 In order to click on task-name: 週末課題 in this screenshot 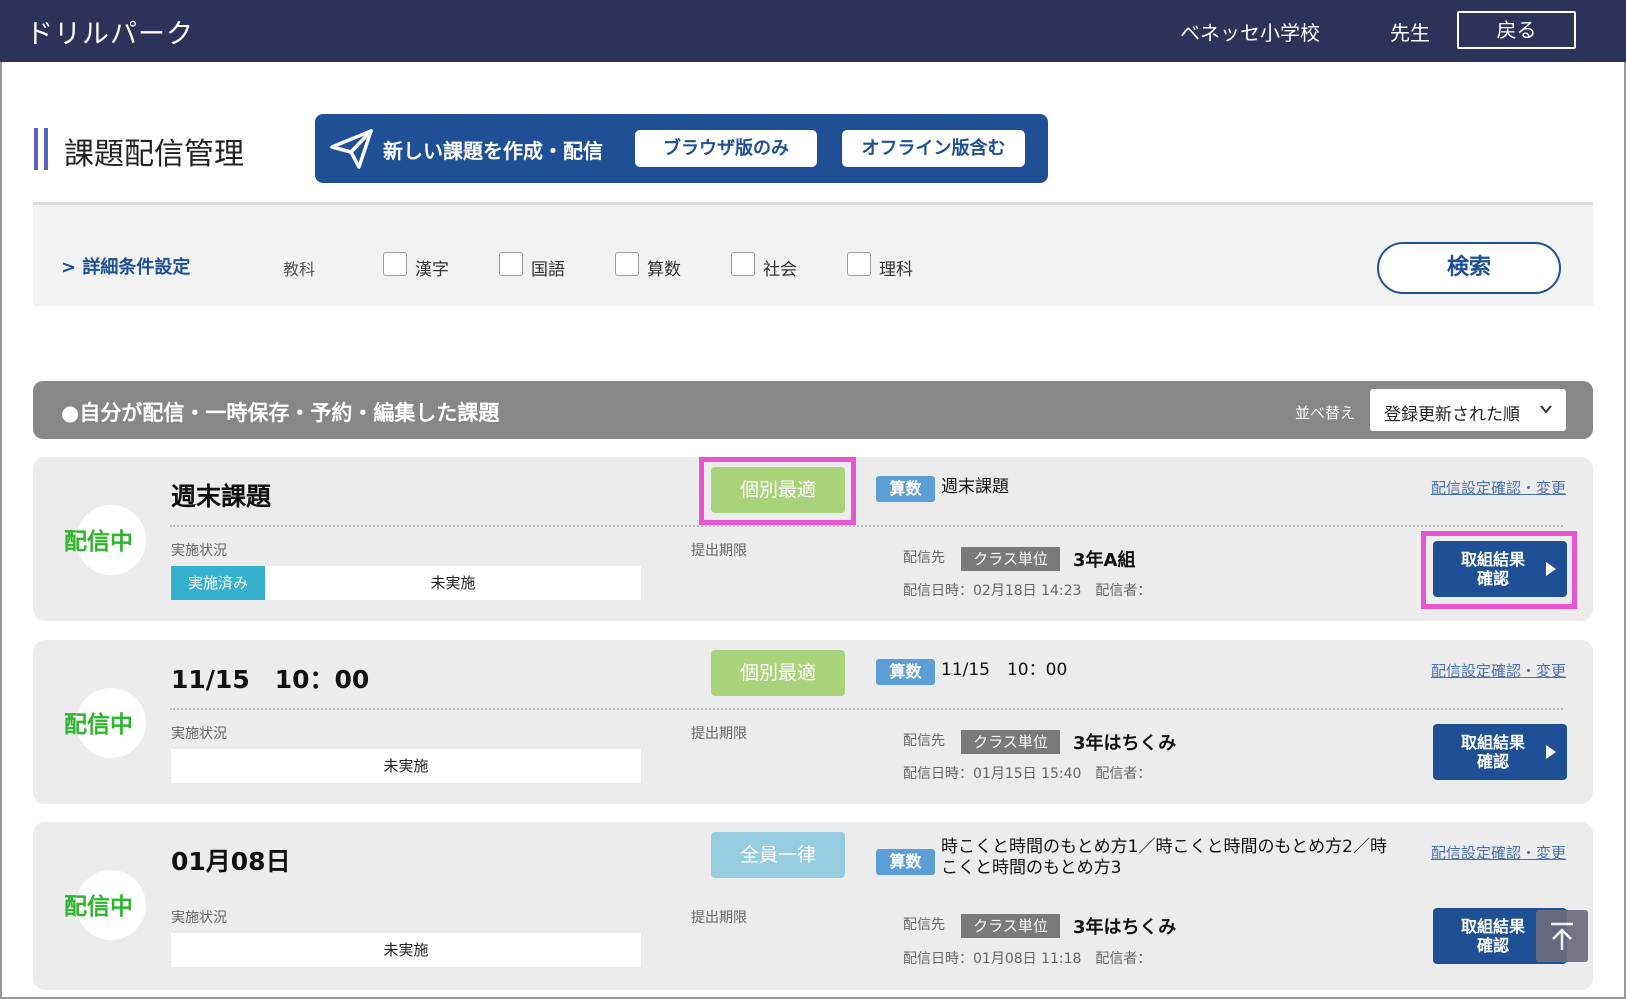, I will do `click(975, 487)`.